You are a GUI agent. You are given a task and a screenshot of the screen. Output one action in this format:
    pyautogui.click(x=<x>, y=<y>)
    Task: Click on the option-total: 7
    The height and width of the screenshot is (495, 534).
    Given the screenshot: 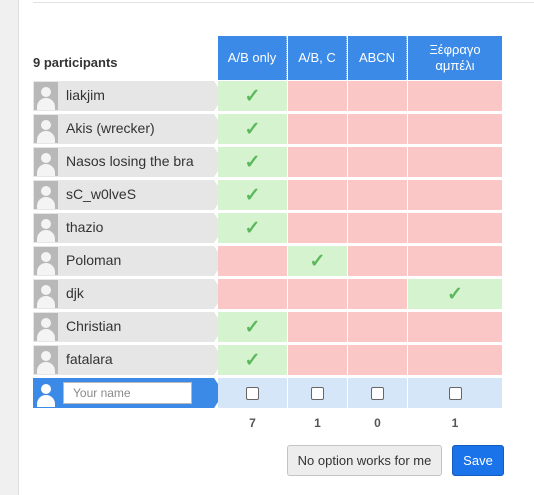 What is the action you would take?
    pyautogui.click(x=252, y=423)
    